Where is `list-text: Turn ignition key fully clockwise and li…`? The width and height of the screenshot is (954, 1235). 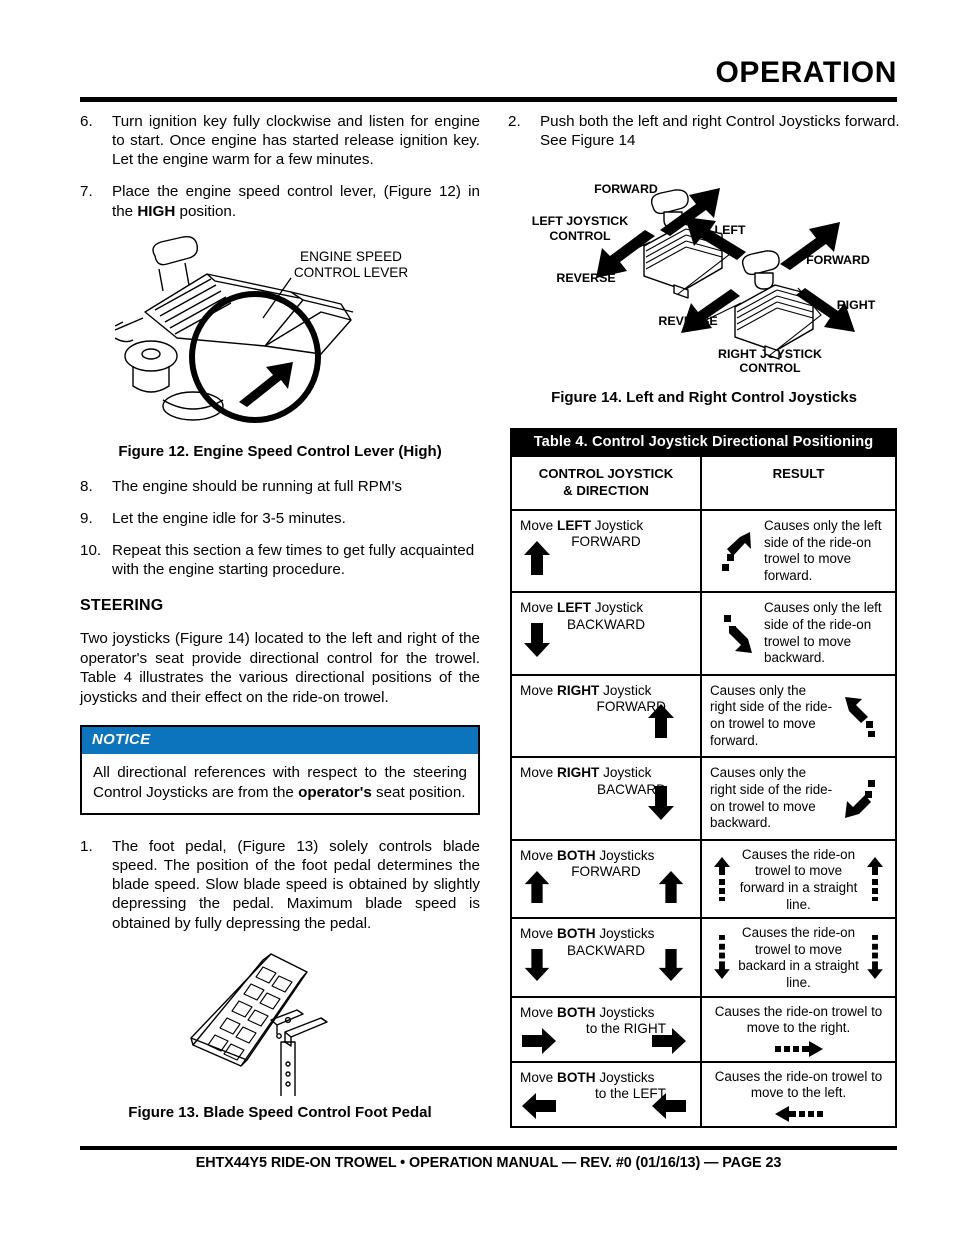
list-text: Turn ignition key fully clockwise and li… is located at coordinates (296, 141).